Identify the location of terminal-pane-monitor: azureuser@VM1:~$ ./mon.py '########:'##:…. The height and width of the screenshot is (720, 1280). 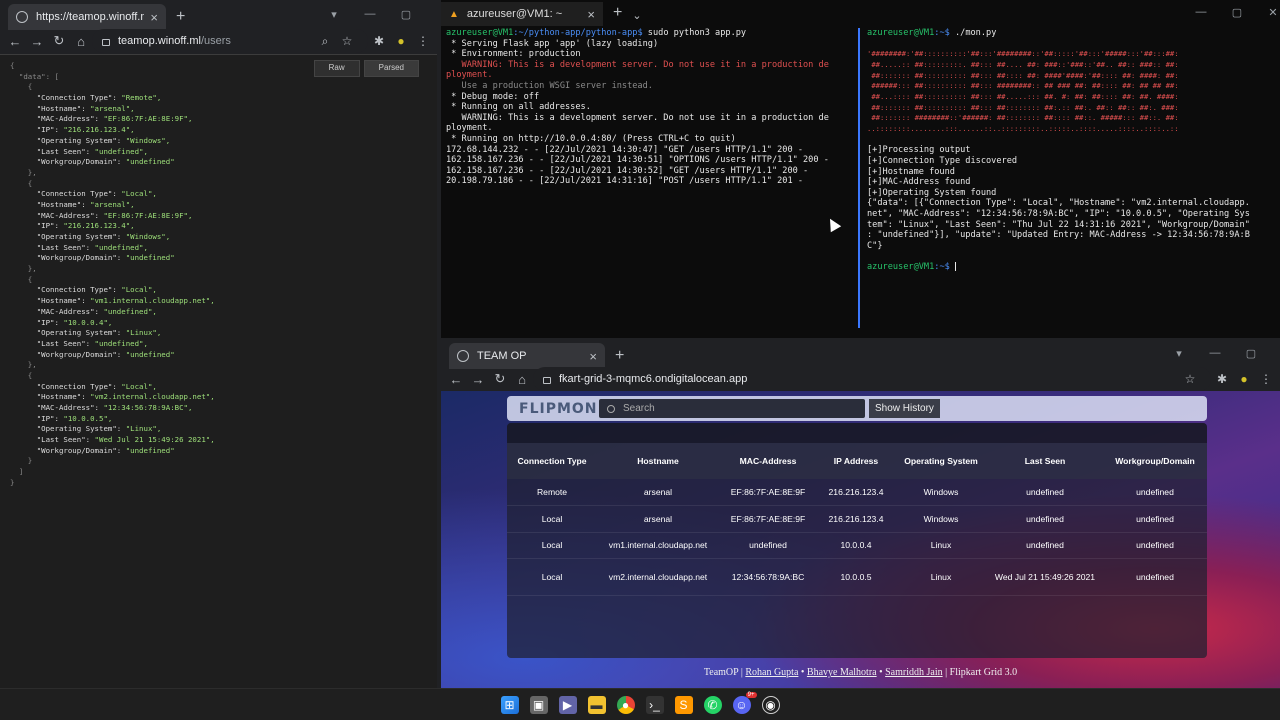
(1073, 181).